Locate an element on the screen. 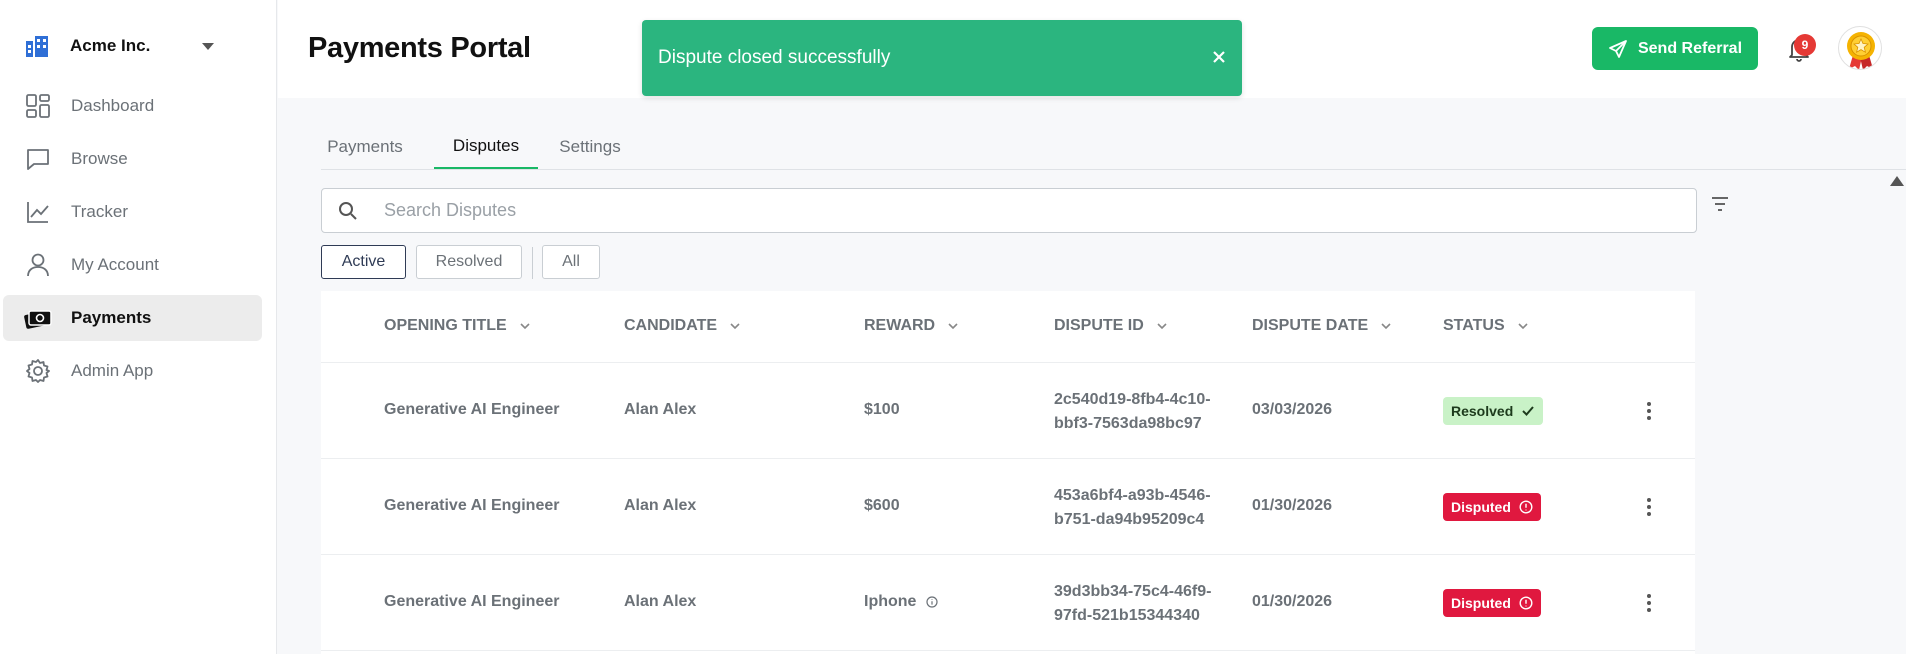 The width and height of the screenshot is (1906, 654). sidebar-item-browse: Browse is located at coordinates (132, 159).